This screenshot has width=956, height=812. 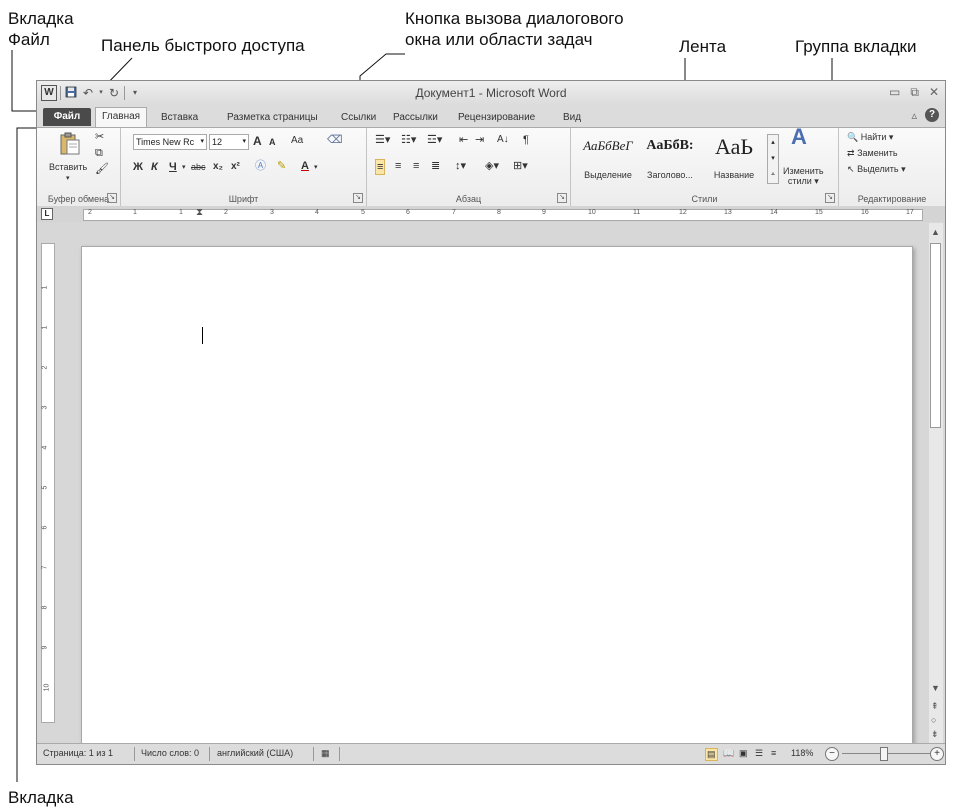 What do you see at coordinates (932, 115) in the screenshot?
I see `help-icon: ?` at bounding box center [932, 115].